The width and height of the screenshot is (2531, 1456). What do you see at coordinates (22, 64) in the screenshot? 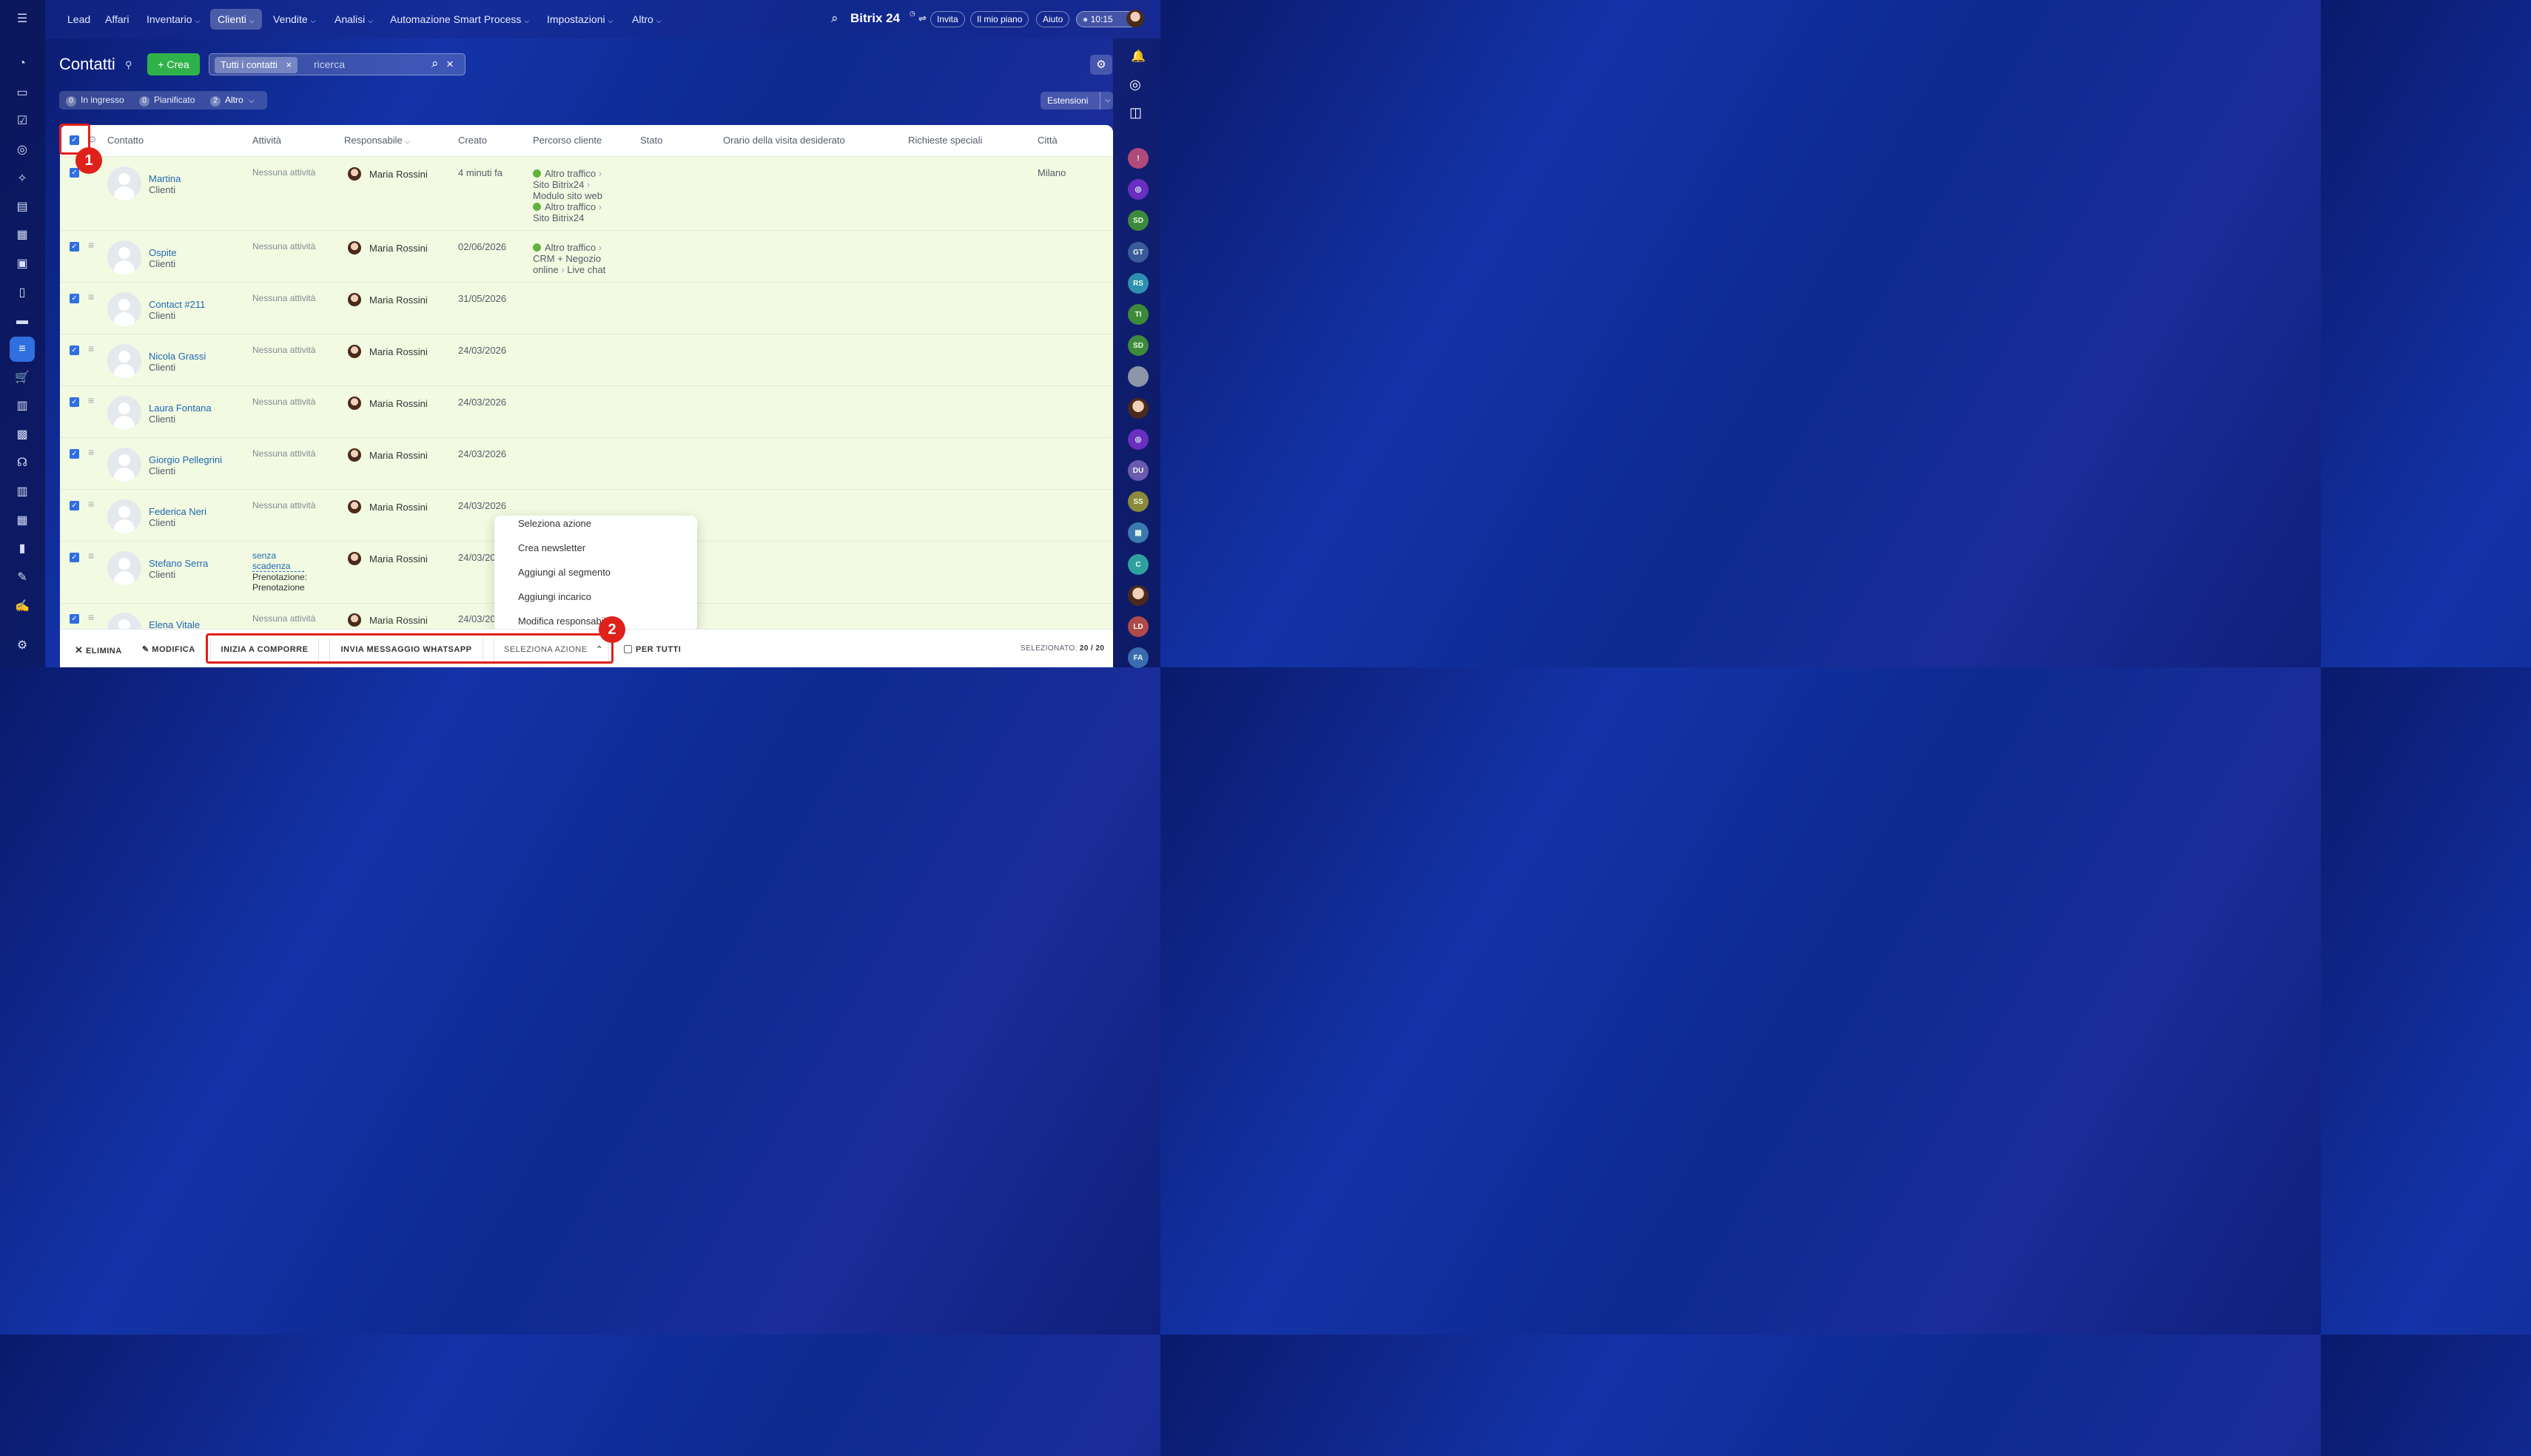
I see `feed-icon: ◔` at bounding box center [22, 64].